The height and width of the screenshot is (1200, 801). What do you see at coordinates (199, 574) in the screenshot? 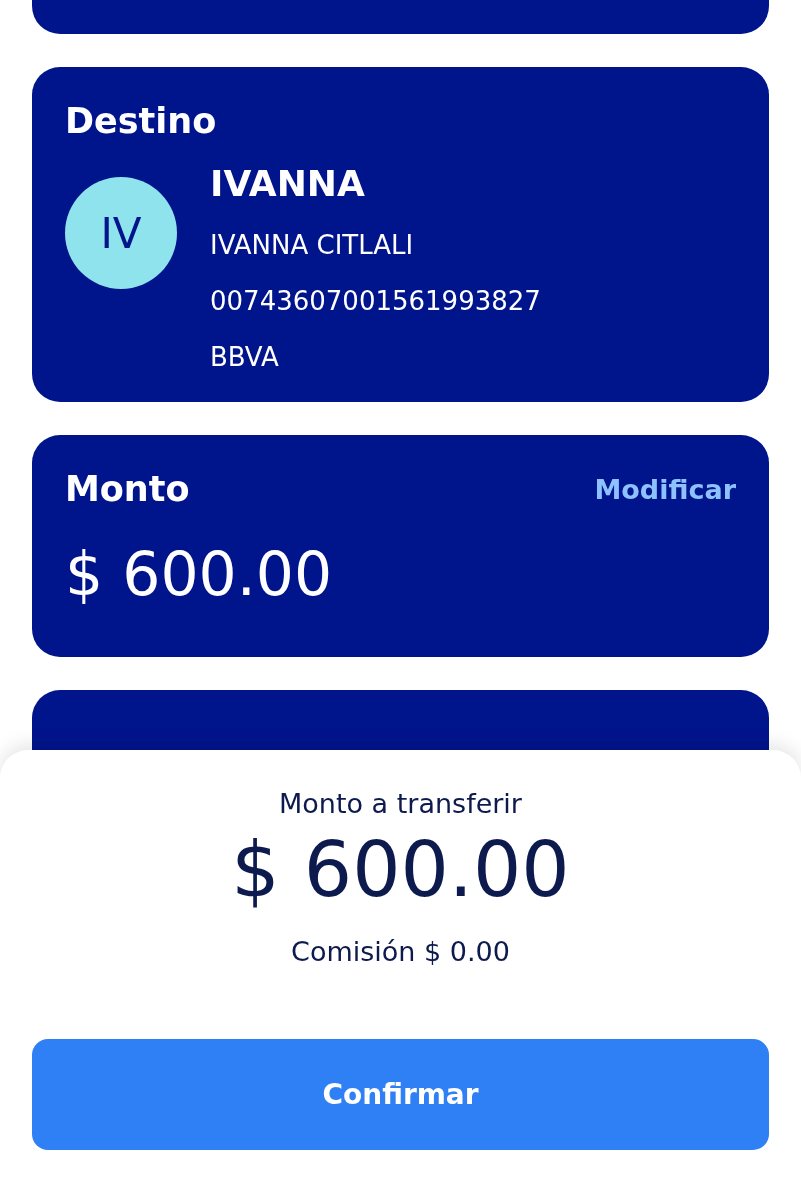
I see `amount-value: $ 600.00` at bounding box center [199, 574].